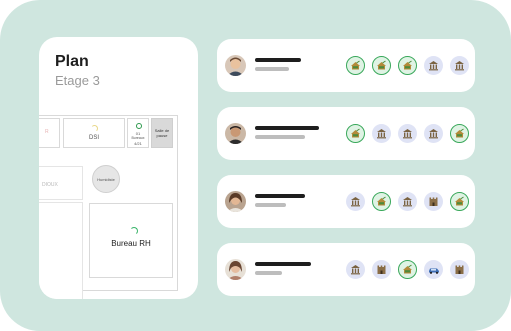 The width and height of the screenshot is (511, 331). I want to click on room-salle-de-pause: Salle de pause, so click(162, 133).